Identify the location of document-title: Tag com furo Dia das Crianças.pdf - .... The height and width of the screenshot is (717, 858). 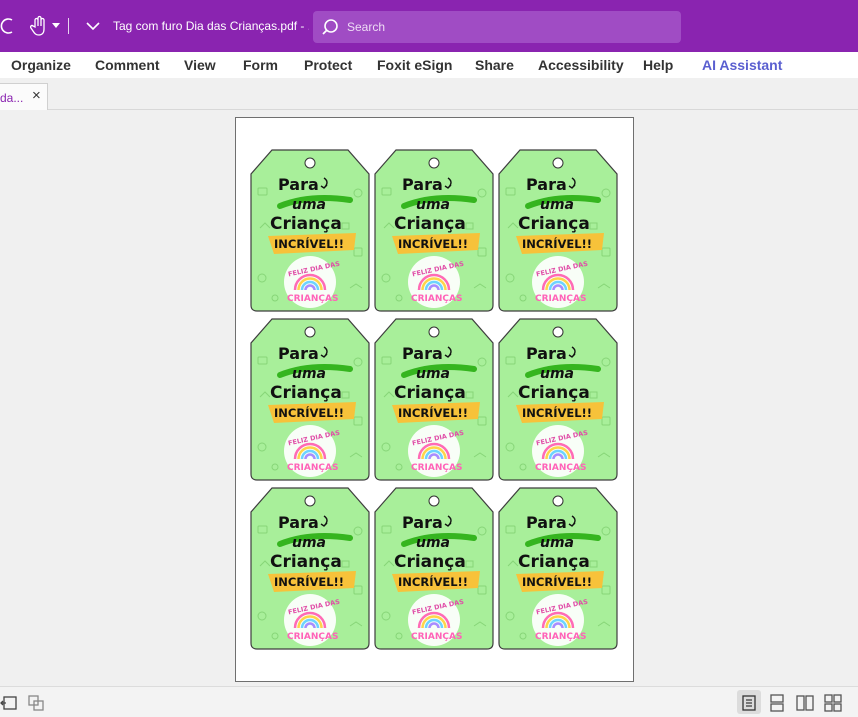
(211, 26).